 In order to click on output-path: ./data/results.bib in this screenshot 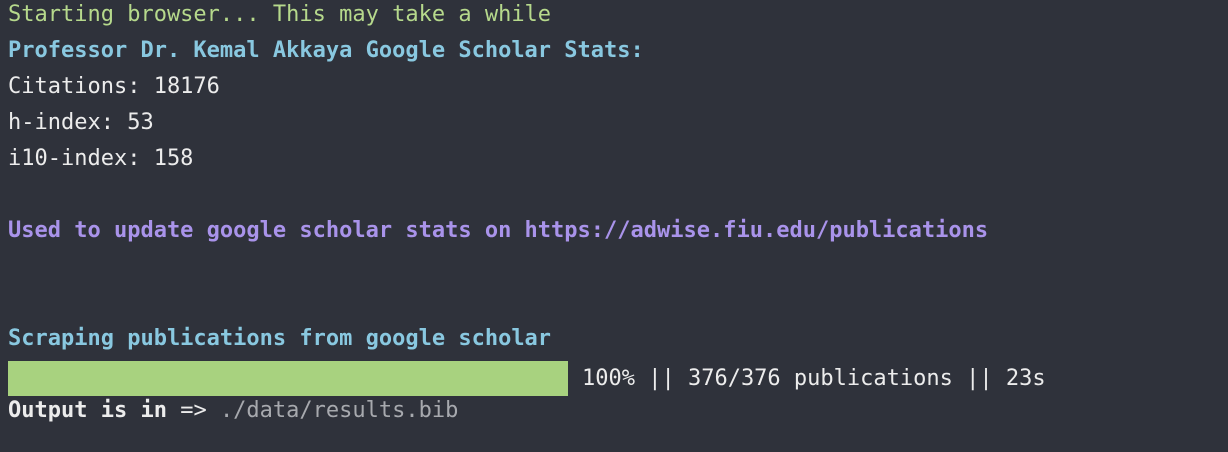, I will do `click(339, 410)`.